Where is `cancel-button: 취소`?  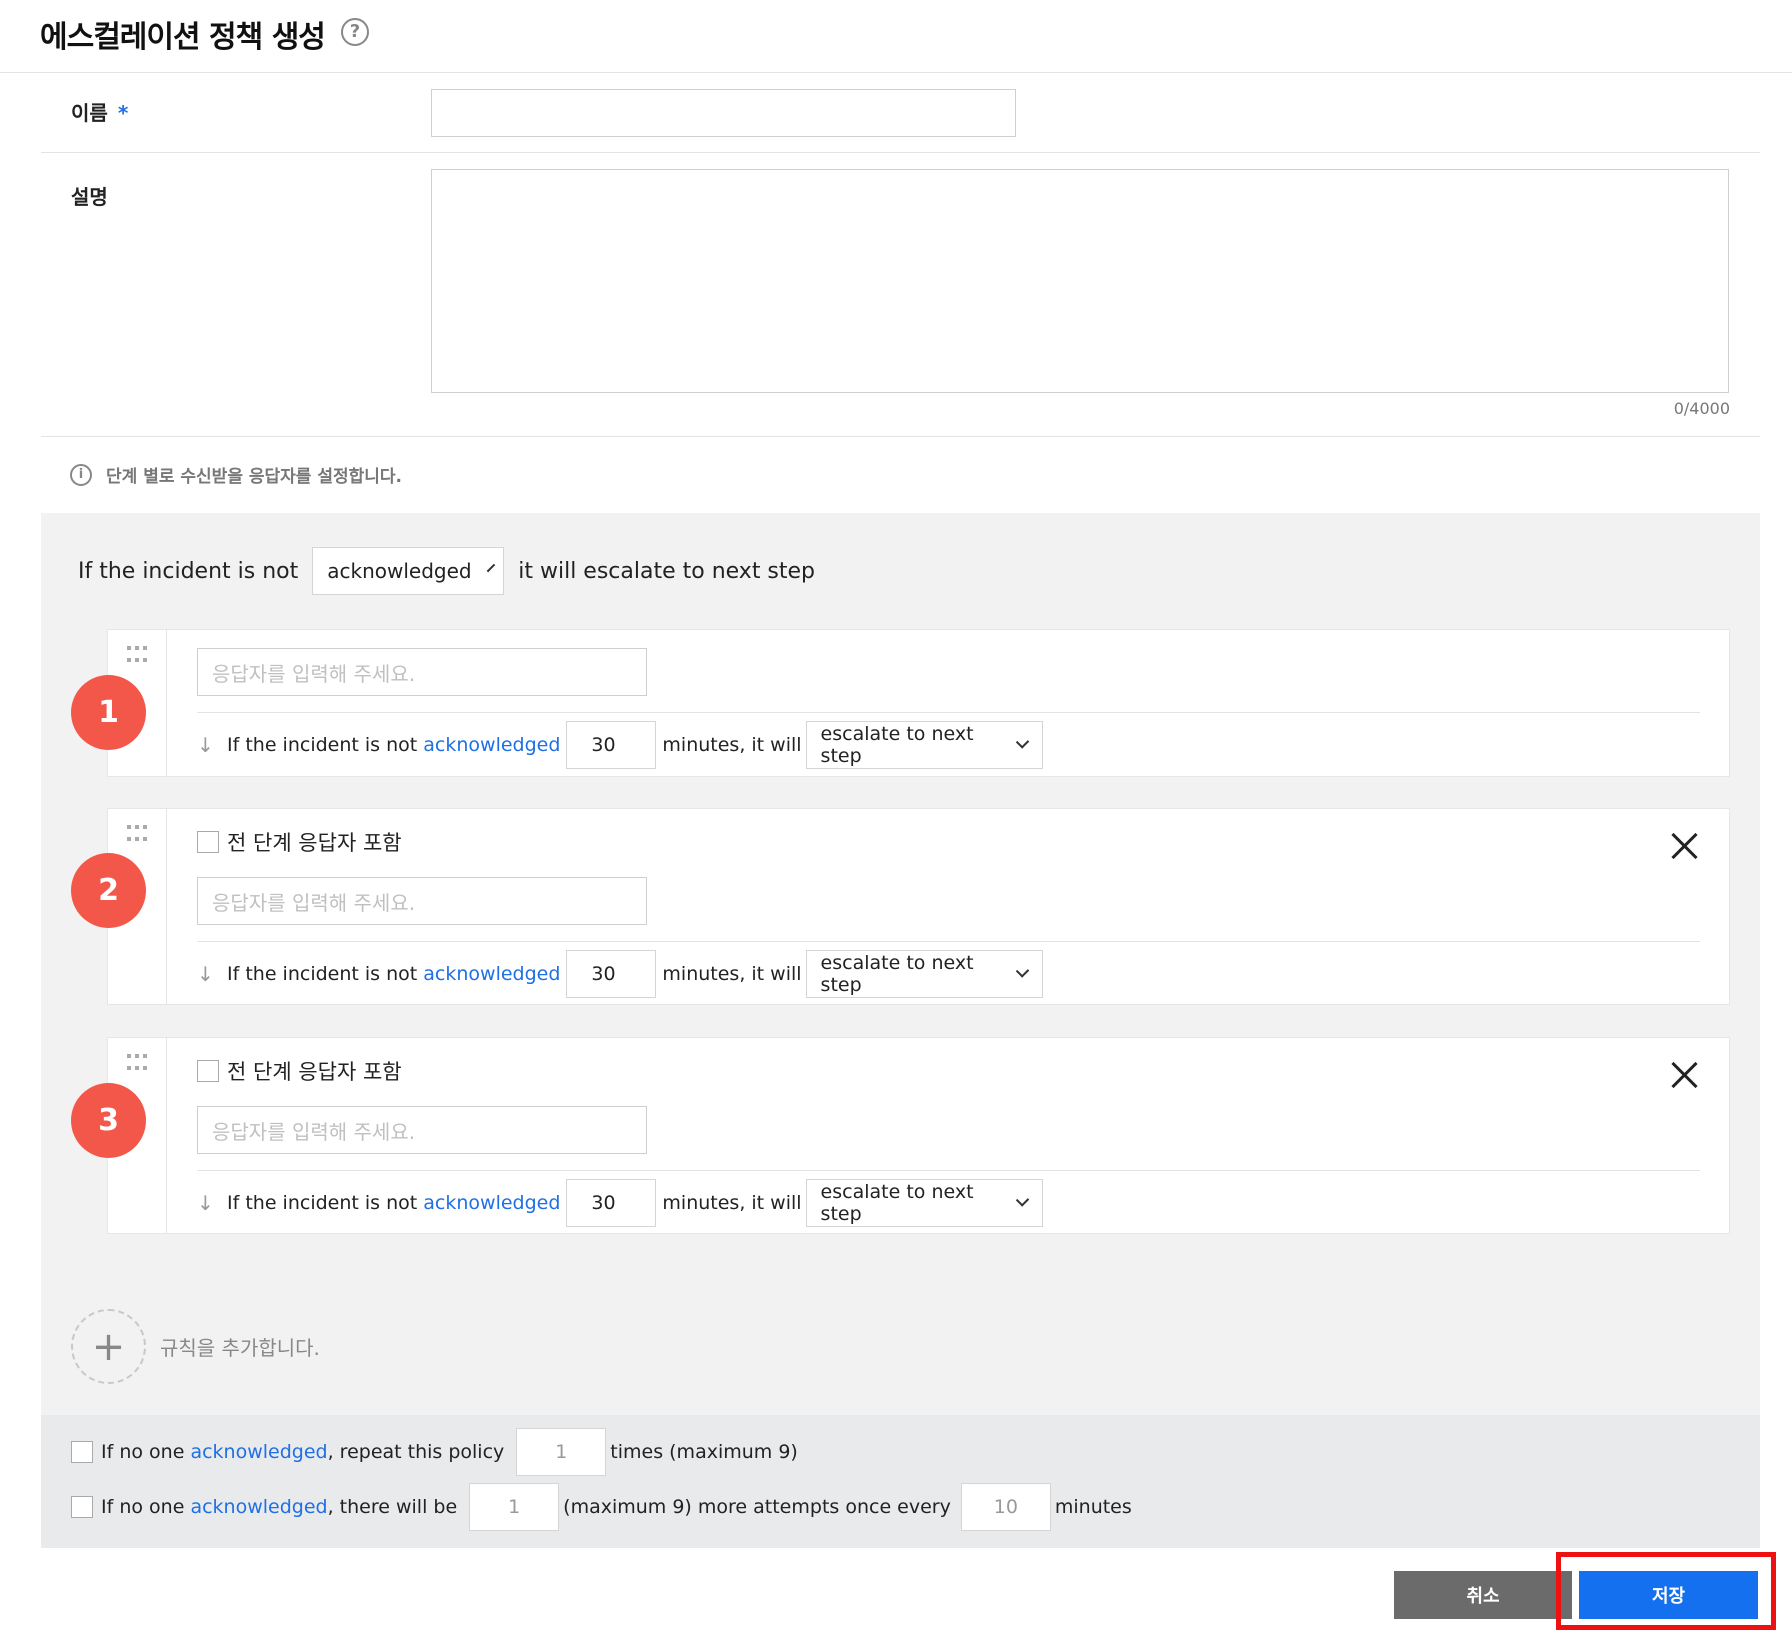
cancel-button: 취소 is located at coordinates (1483, 1595).